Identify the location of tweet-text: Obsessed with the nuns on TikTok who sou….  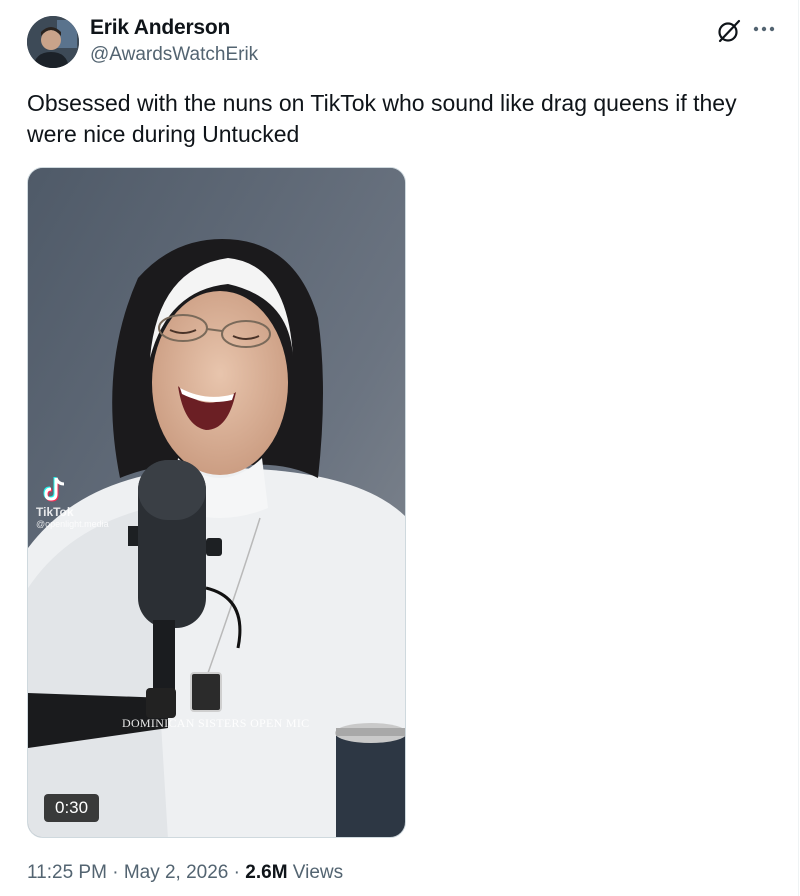
(385, 118).